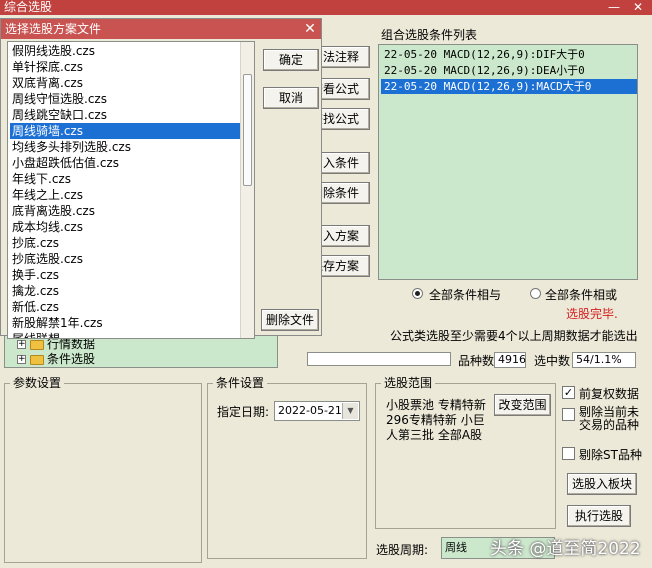 This screenshot has width=652, height=568. What do you see at coordinates (516, 54) in the screenshot?
I see `condition-item: 22-05-20 MACD(12,26,9):DIF大于0` at bounding box center [516, 54].